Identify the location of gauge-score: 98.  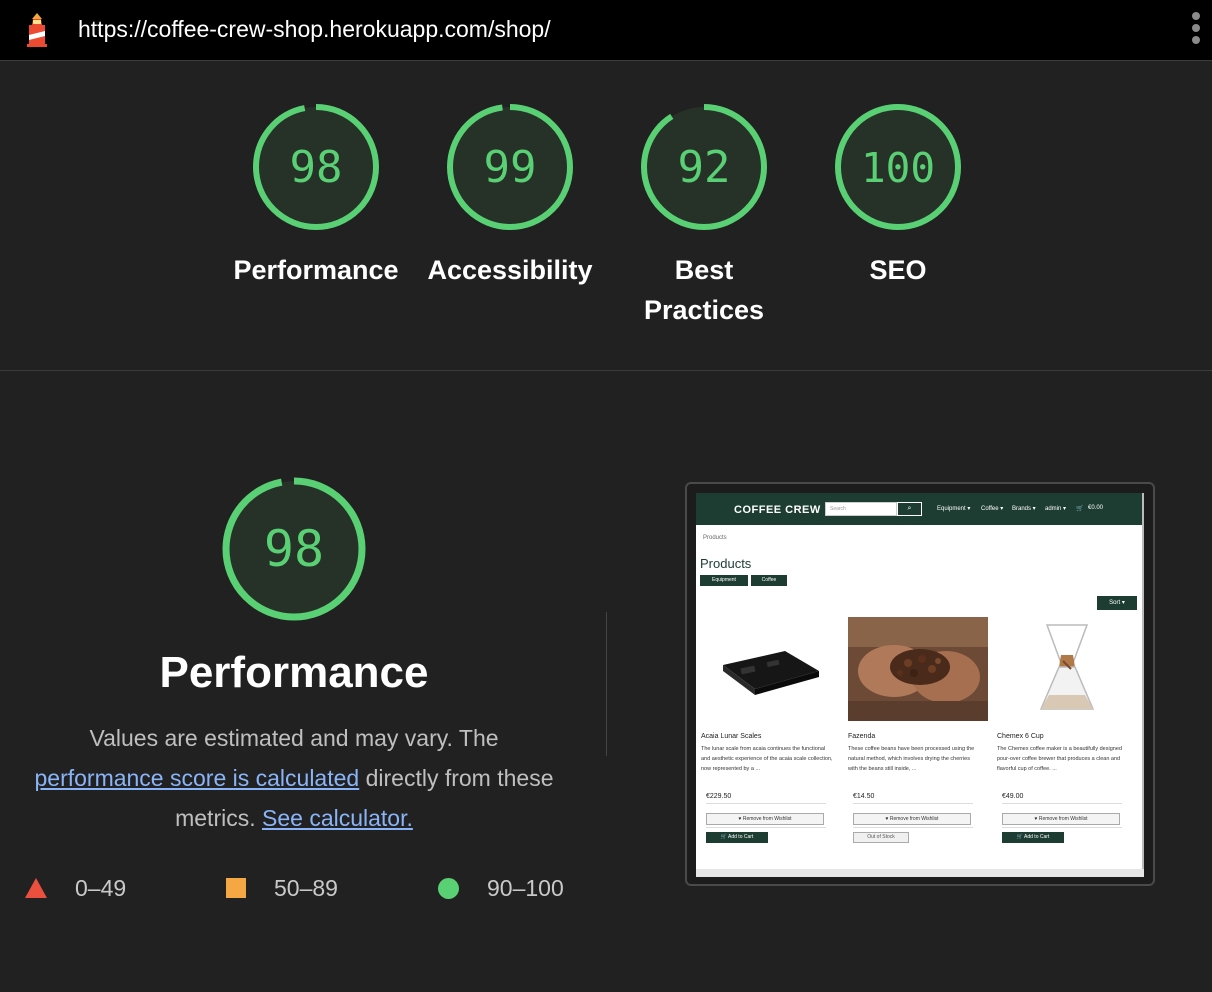
(316, 167).